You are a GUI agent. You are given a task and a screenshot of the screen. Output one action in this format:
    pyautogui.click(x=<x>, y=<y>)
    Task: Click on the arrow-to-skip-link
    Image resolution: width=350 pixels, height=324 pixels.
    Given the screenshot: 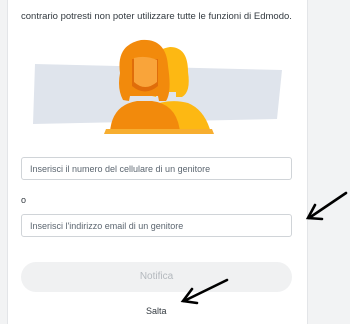 What is the action you would take?
    pyautogui.click(x=204, y=291)
    